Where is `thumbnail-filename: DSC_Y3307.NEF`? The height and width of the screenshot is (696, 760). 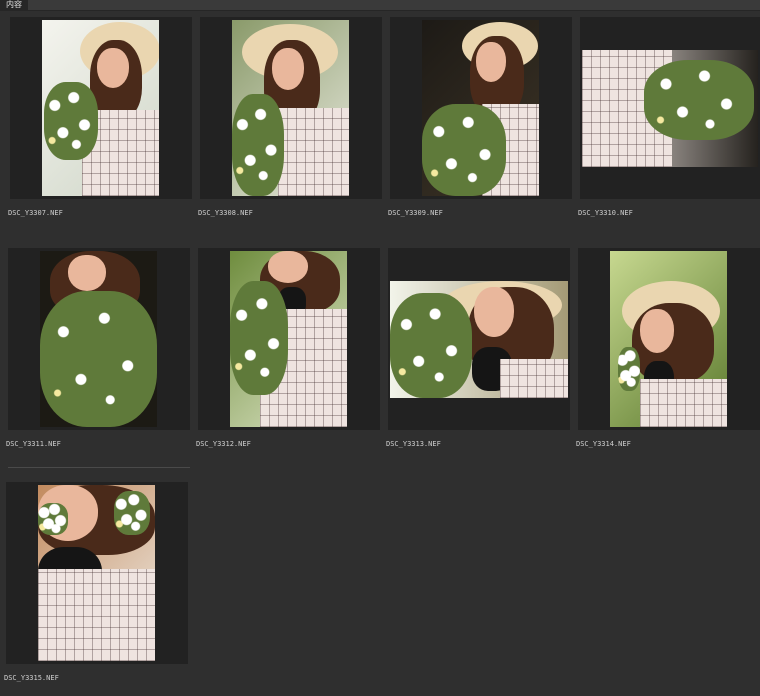
thumbnail-filename: DSC_Y3307.NEF is located at coordinates (35, 213).